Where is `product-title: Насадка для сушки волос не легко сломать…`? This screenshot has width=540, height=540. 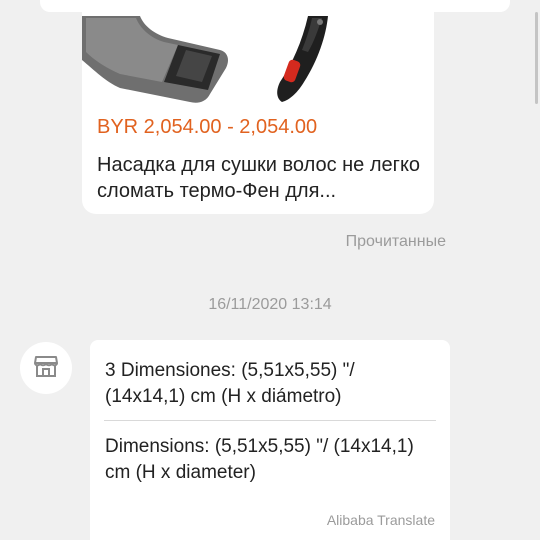
product-title: Насадка для сушки волос не легко сломать… is located at coordinates (260, 178).